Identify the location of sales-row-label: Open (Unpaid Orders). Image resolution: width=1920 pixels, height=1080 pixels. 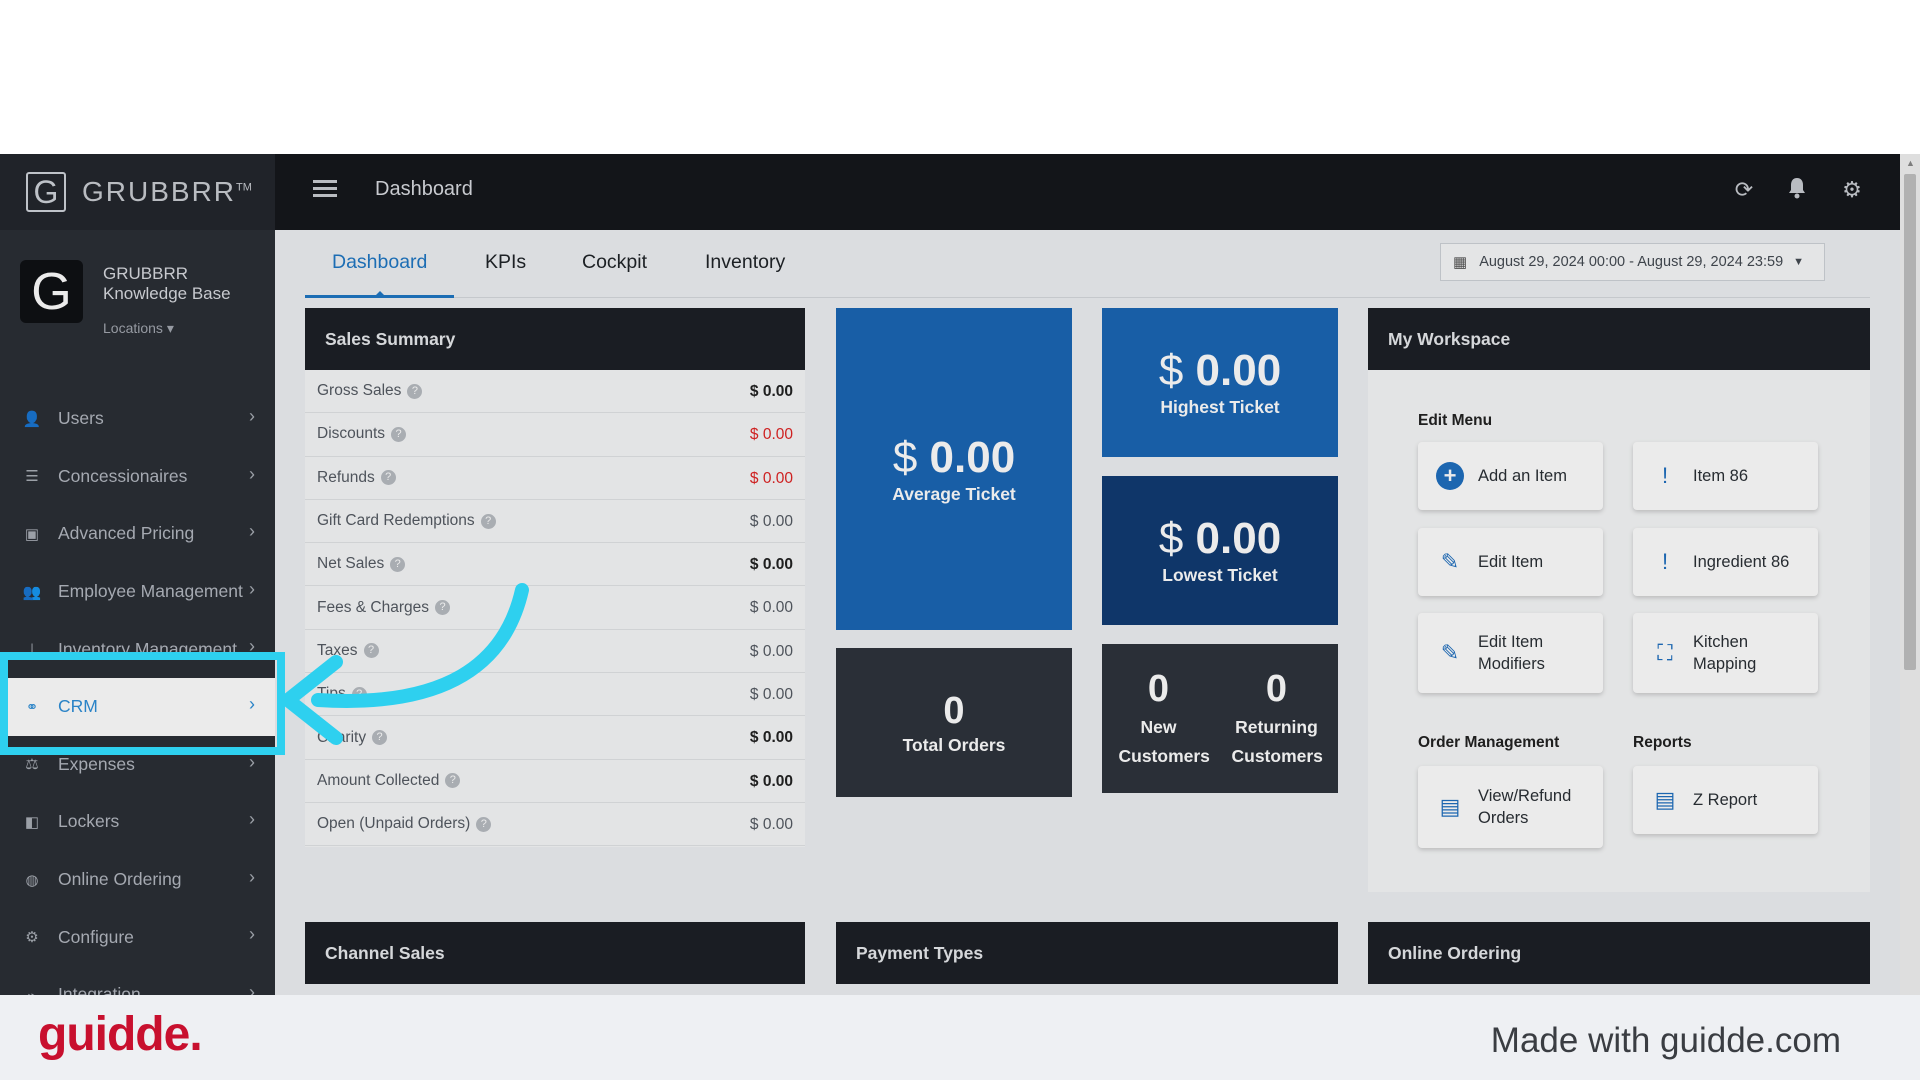
(394, 824).